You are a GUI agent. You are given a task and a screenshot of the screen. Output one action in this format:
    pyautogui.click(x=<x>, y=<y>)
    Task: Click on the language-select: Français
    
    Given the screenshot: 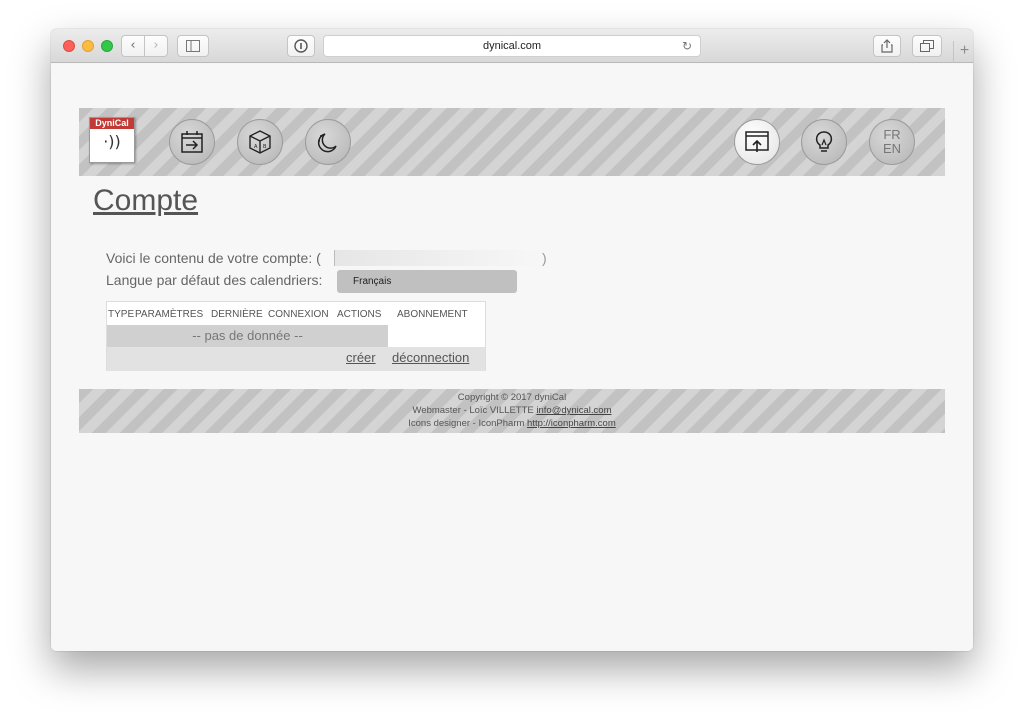 What is the action you would take?
    pyautogui.click(x=427, y=281)
    